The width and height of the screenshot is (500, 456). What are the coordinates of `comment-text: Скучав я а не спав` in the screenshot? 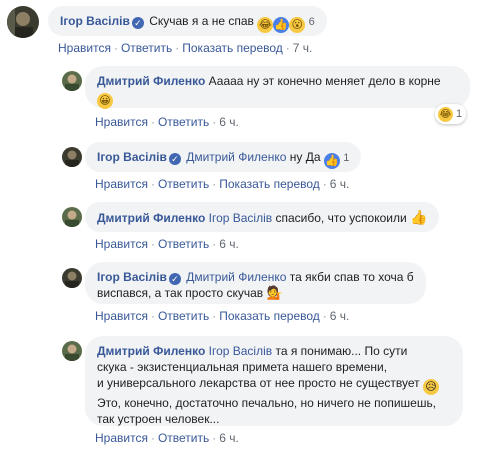 It's located at (201, 21).